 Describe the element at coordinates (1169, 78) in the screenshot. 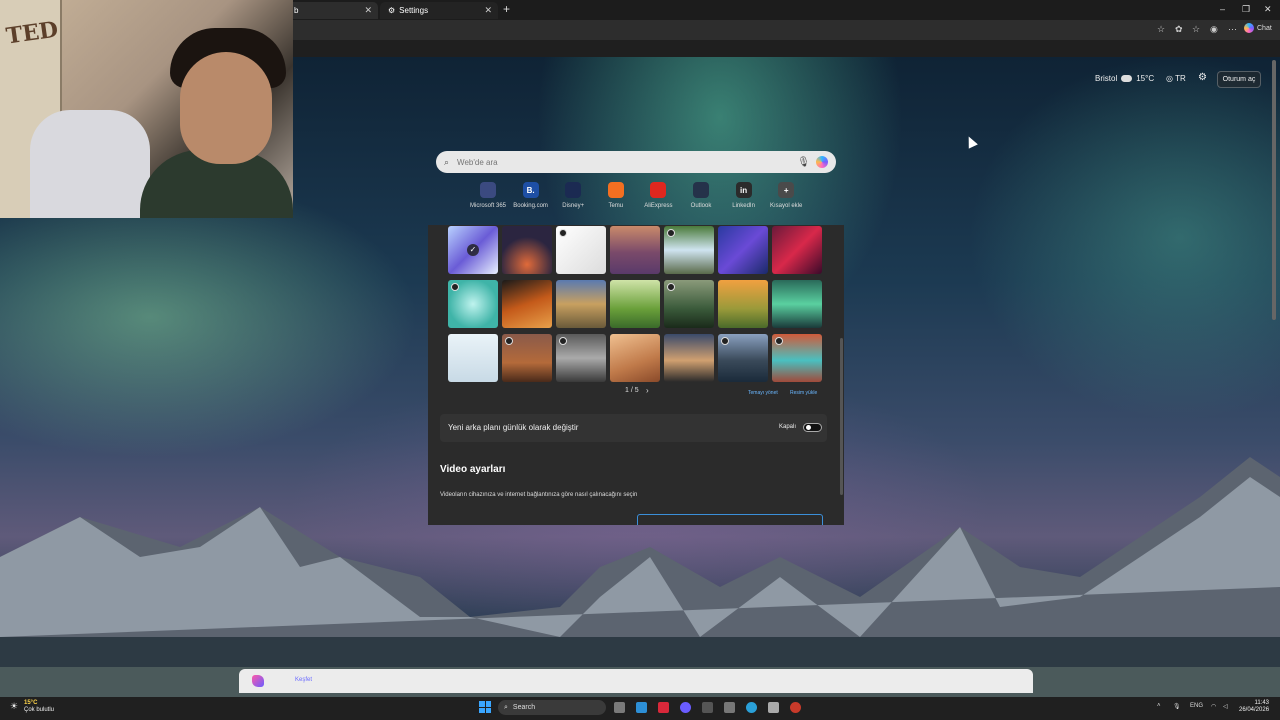

I see `globe-icon: ◎` at that location.